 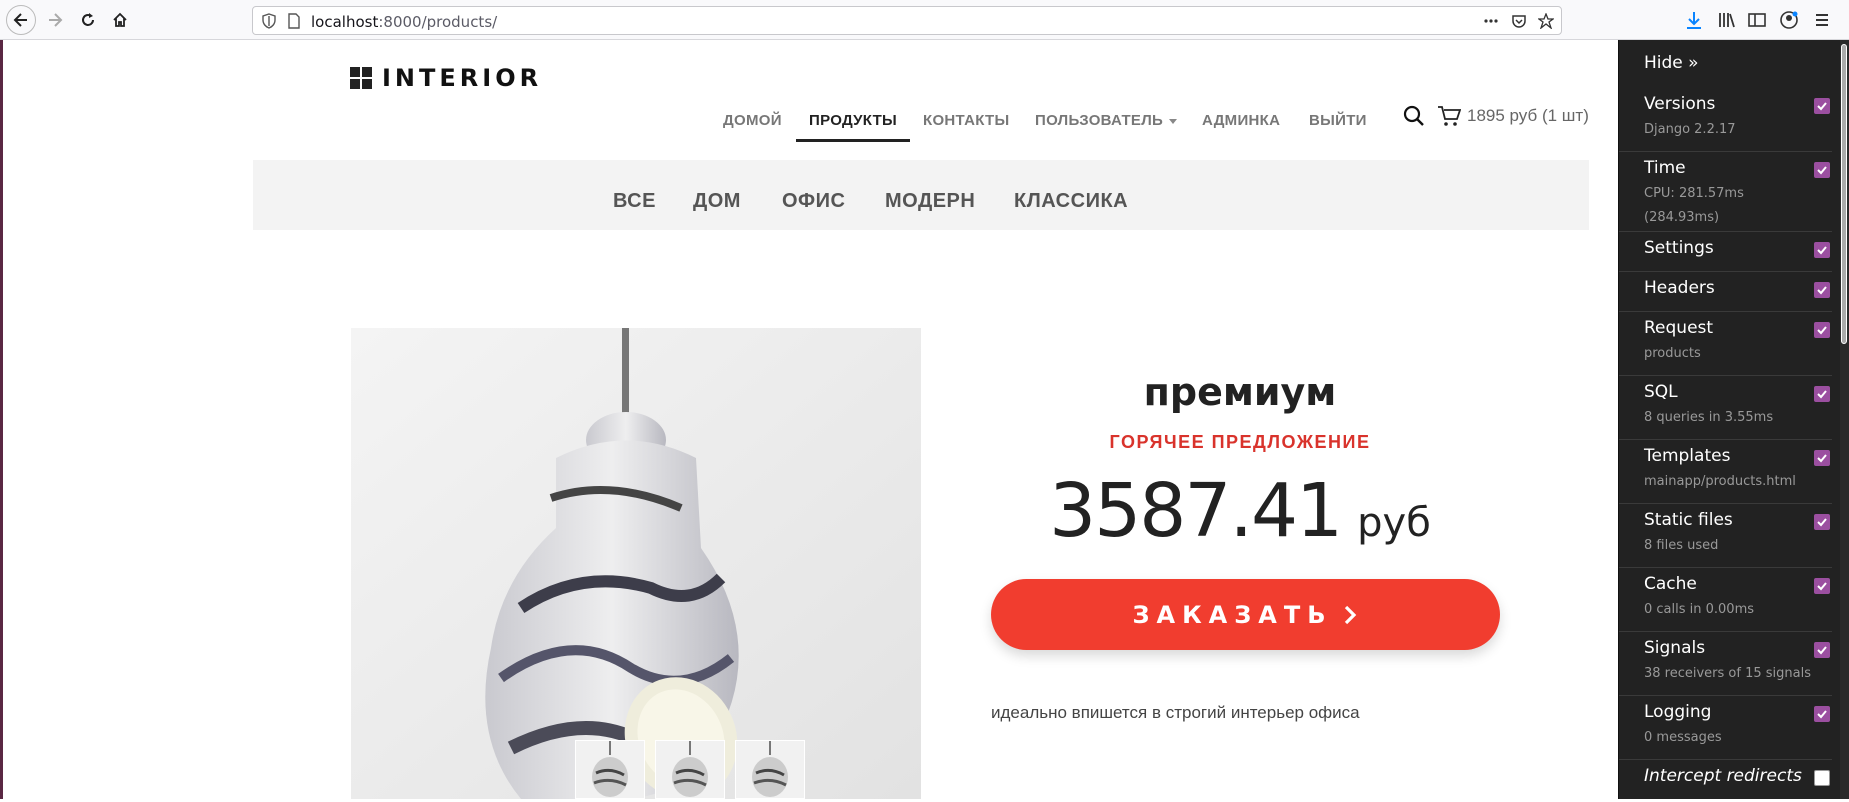 What do you see at coordinates (1196, 511) in the screenshot?
I see `price-value: 3587.41` at bounding box center [1196, 511].